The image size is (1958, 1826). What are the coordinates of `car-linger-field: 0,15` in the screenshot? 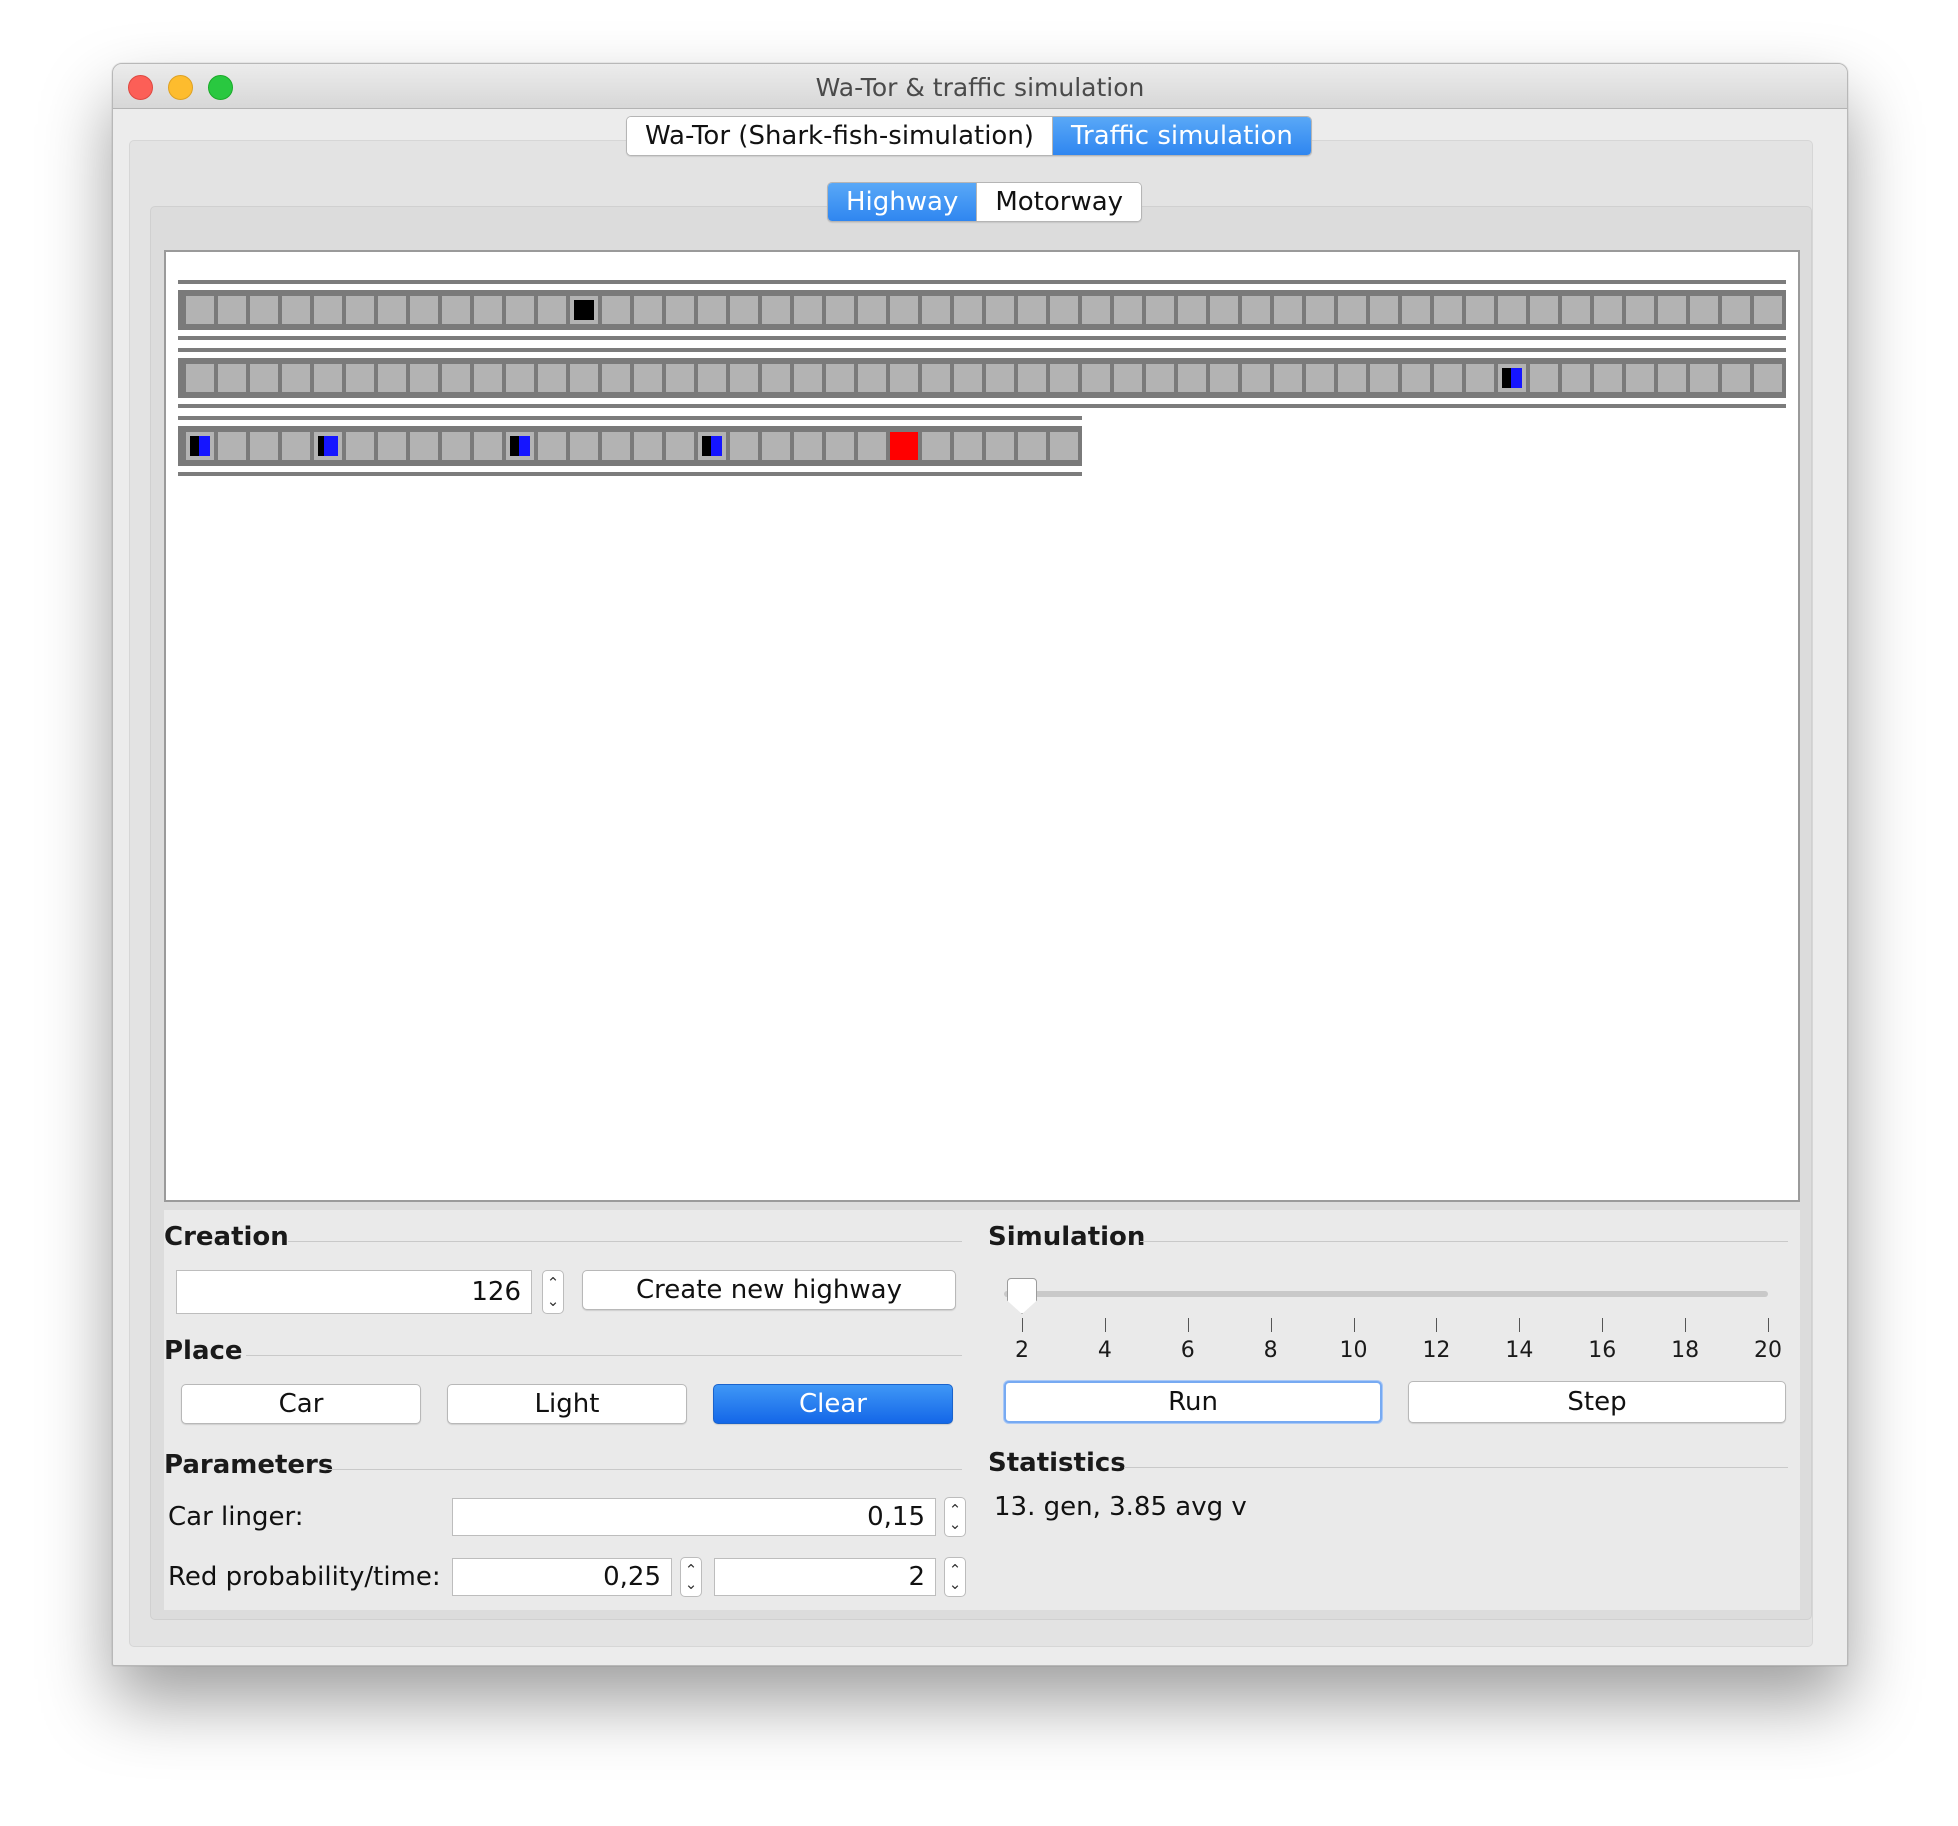 It's located at (694, 1517).